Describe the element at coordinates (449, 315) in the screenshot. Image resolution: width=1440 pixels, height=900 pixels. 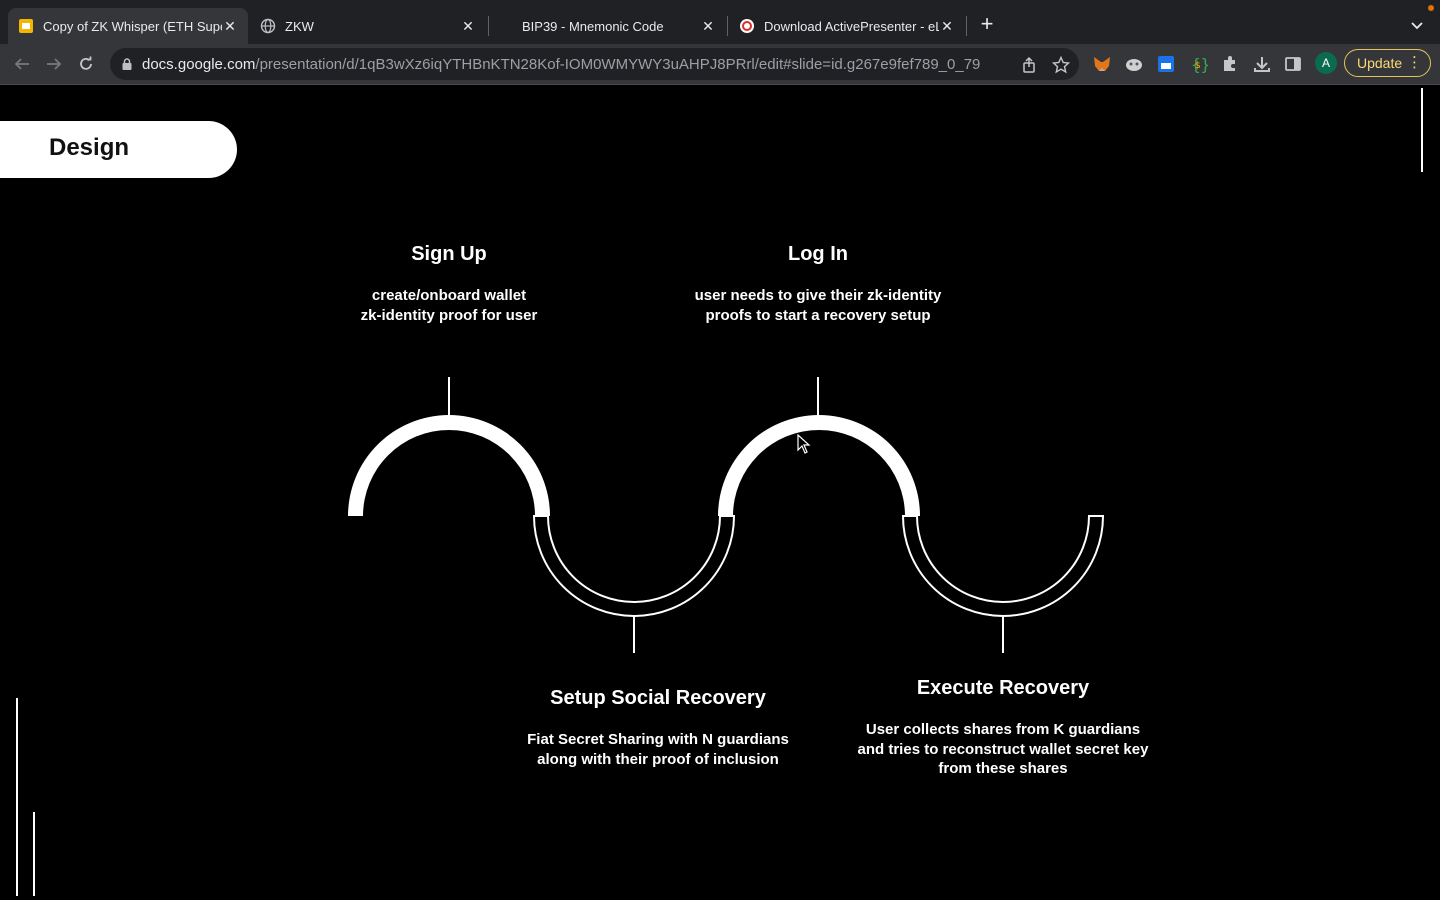
I see `desc-line: zk-identity proof for user` at that location.